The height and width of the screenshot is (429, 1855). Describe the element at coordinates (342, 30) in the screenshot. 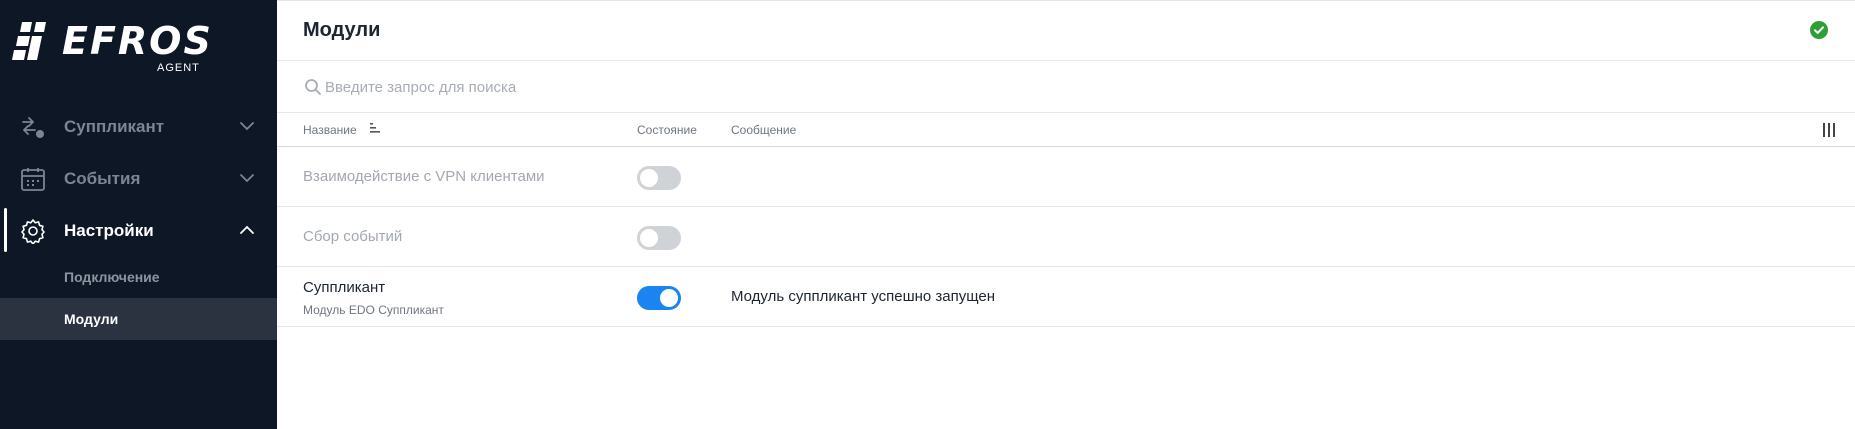

I see `page-title: Модули` at that location.